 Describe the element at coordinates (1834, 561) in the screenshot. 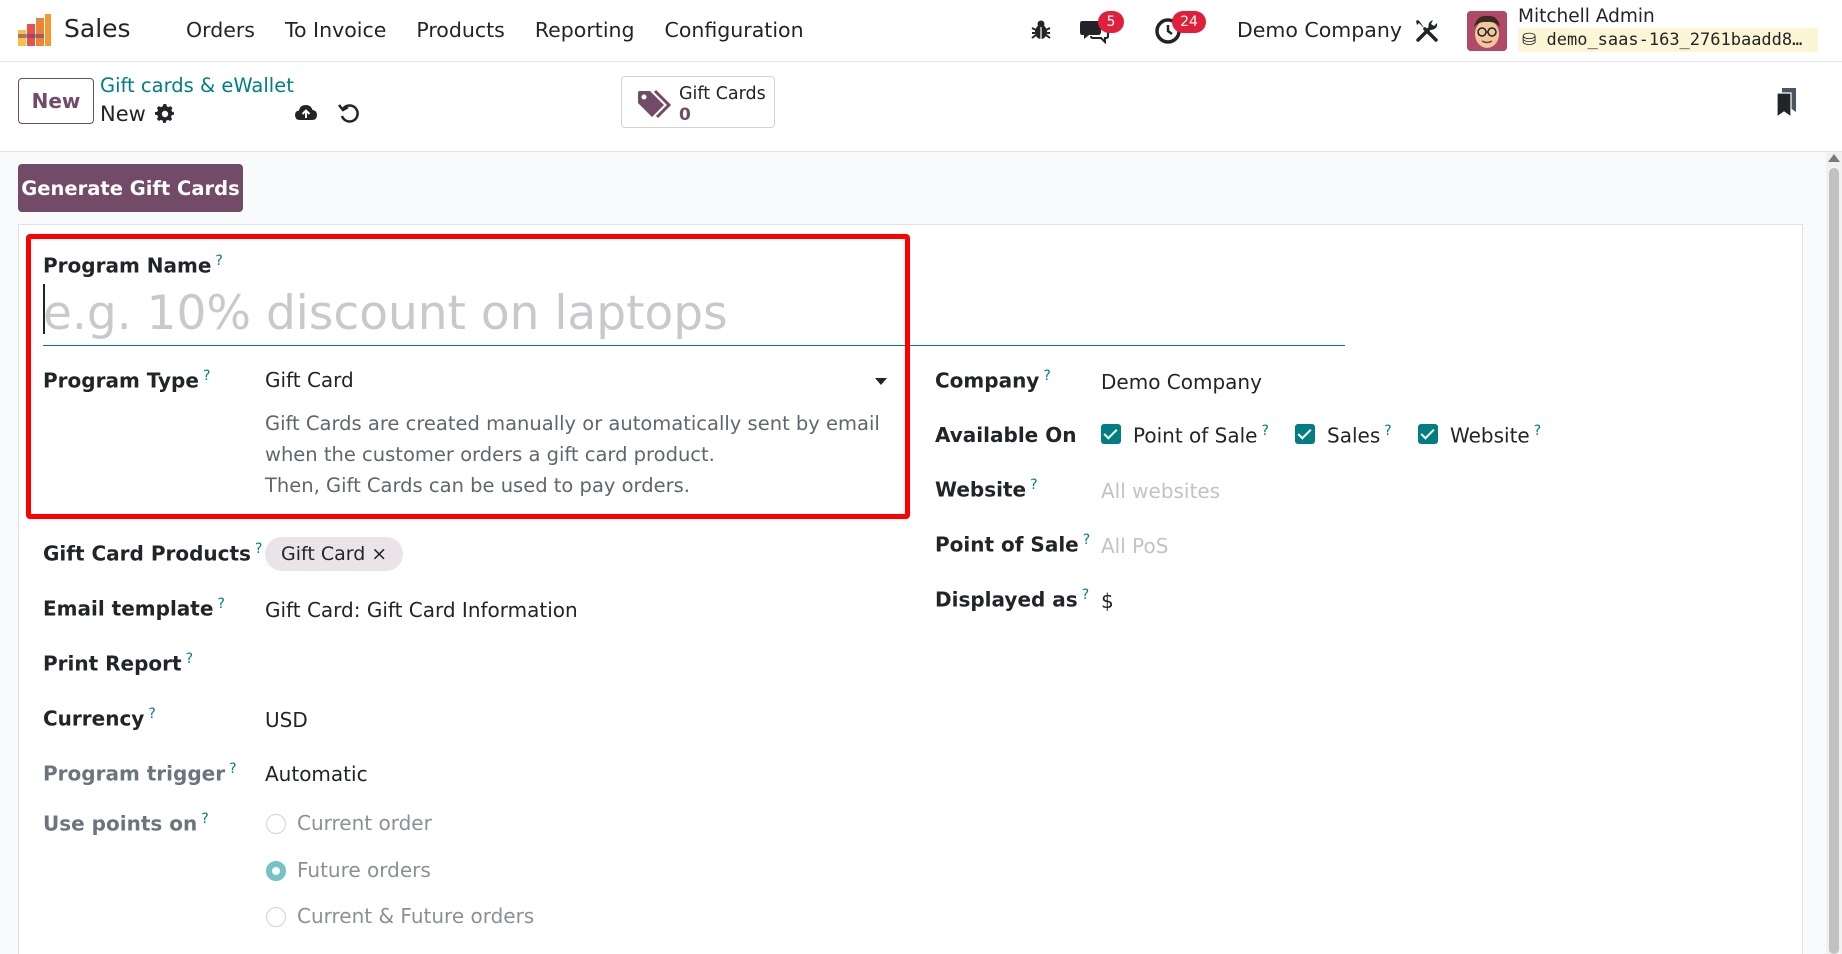

I see `scrollbar-thumb` at that location.